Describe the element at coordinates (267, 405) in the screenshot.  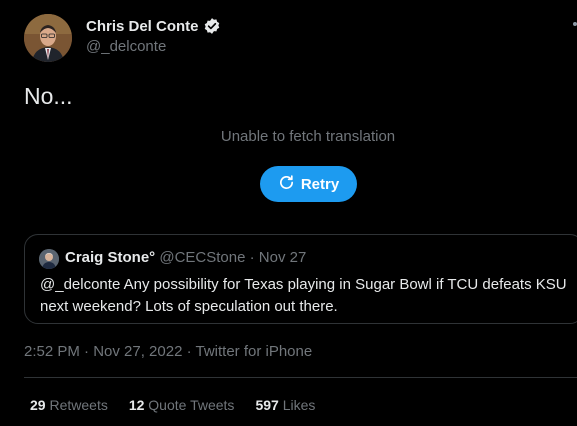
I see `likes-count: 597` at that location.